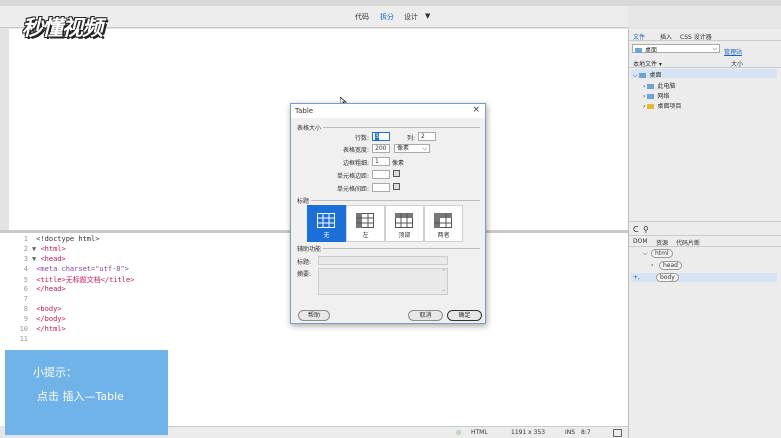 Image resolution: width=781 pixels, height=438 pixels. What do you see at coordinates (733, 51) in the screenshot?
I see `manage-sites-link: 管理站` at bounding box center [733, 51].